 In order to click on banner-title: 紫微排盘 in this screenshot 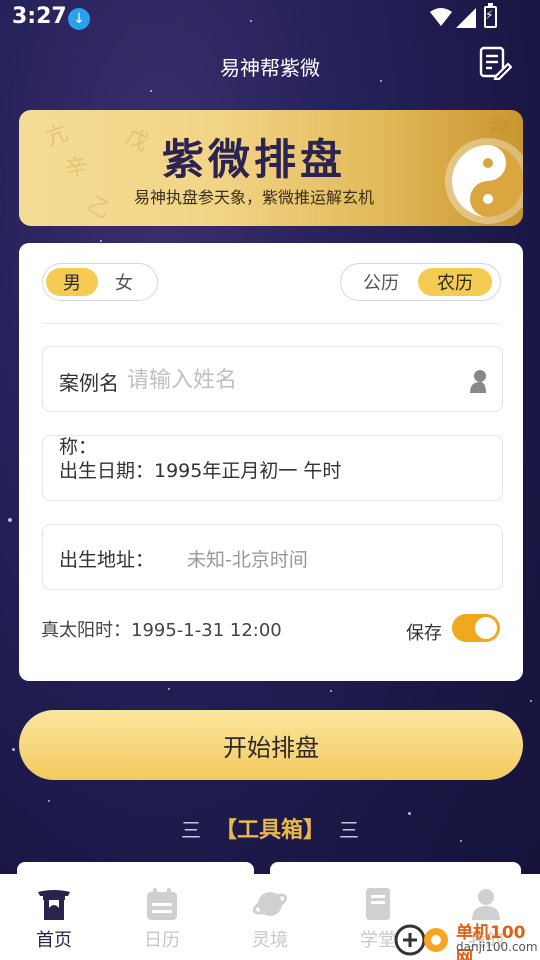, I will do `click(253, 159)`.